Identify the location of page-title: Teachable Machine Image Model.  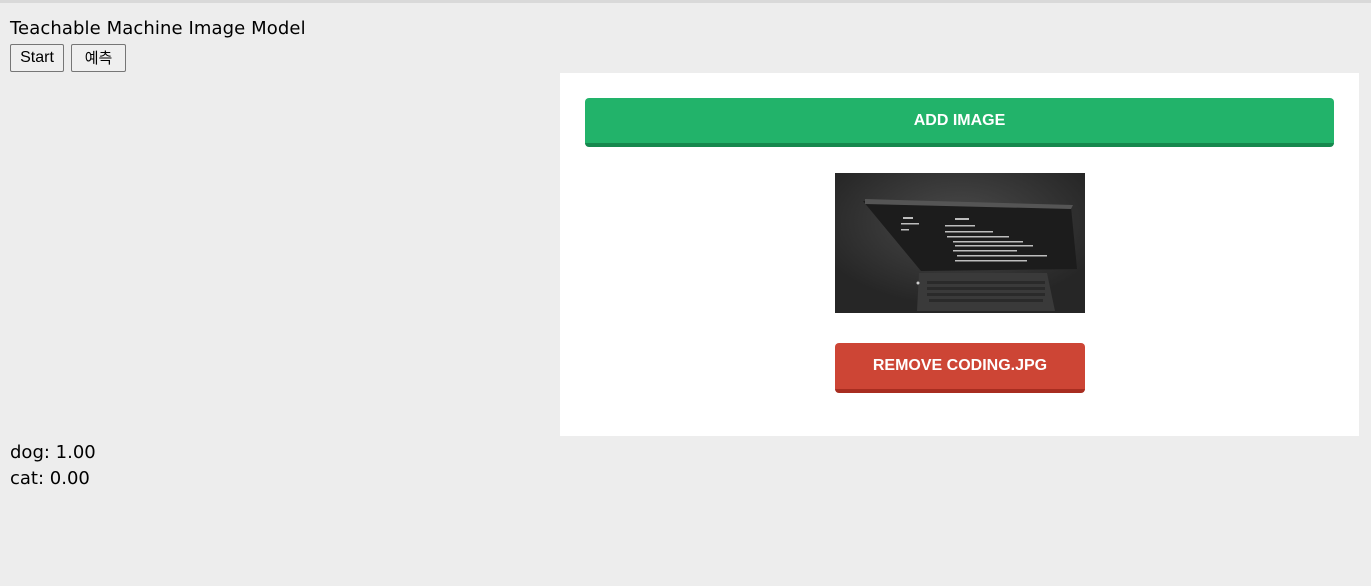
(158, 28).